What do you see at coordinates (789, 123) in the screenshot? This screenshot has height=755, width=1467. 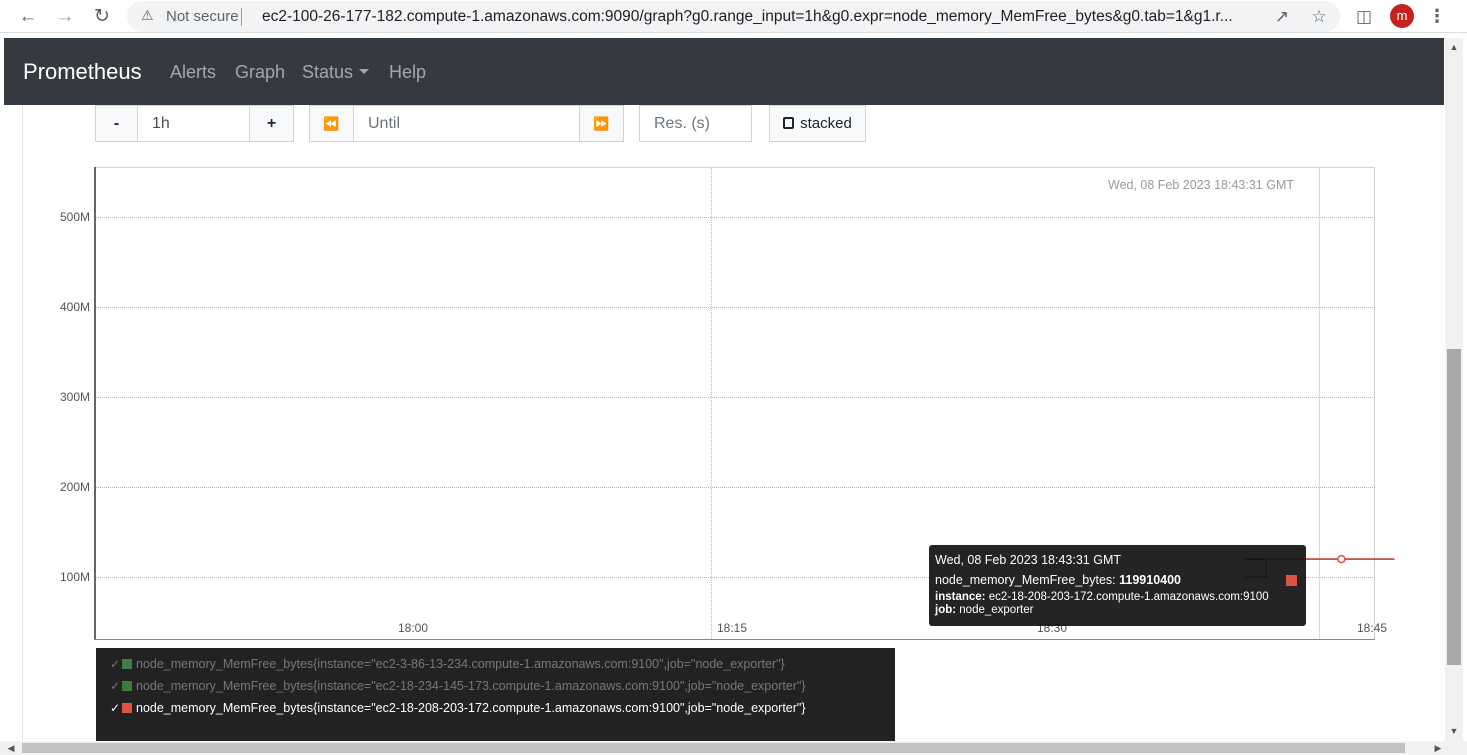 I see `checkbox-icon` at bounding box center [789, 123].